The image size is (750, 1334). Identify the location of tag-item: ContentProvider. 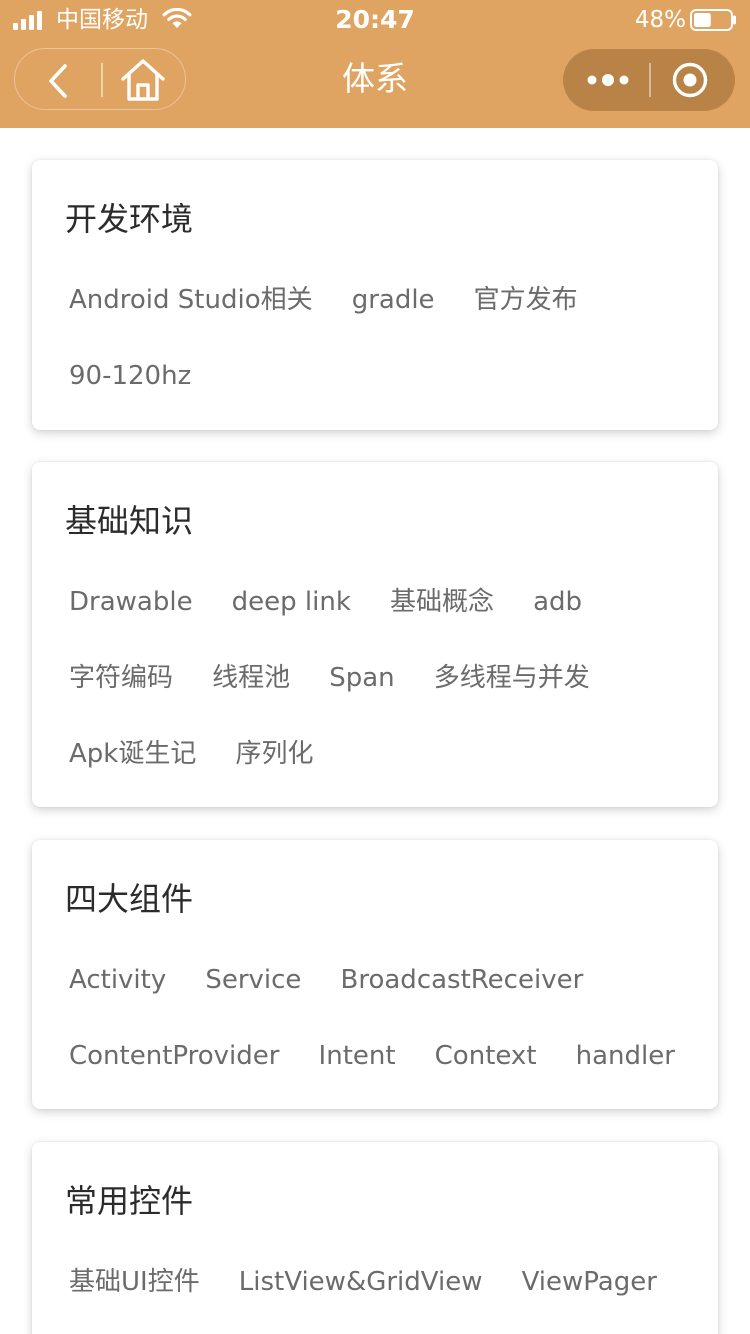
(174, 1056).